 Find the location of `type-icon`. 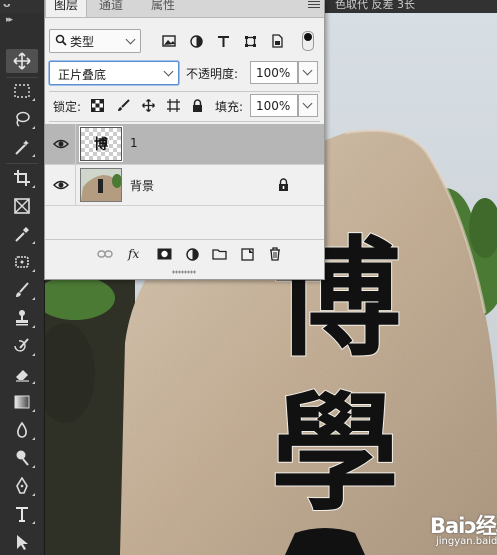

type-icon is located at coordinates (22, 514).